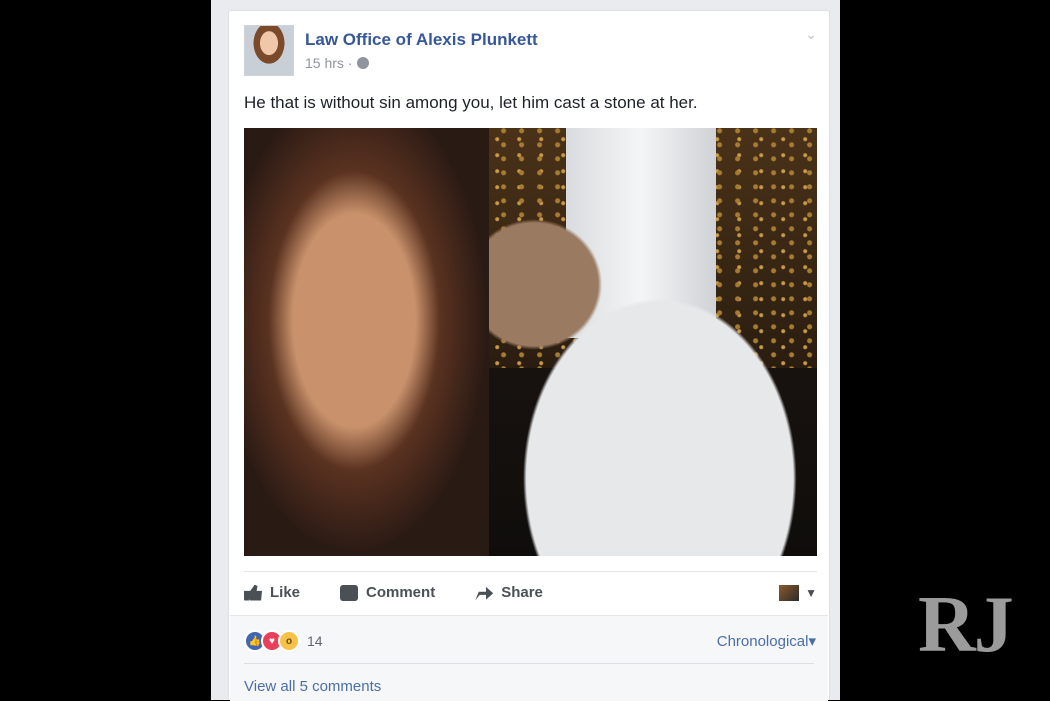  Describe the element at coordinates (253, 592) in the screenshot. I see `thumbs-up-icon` at that location.